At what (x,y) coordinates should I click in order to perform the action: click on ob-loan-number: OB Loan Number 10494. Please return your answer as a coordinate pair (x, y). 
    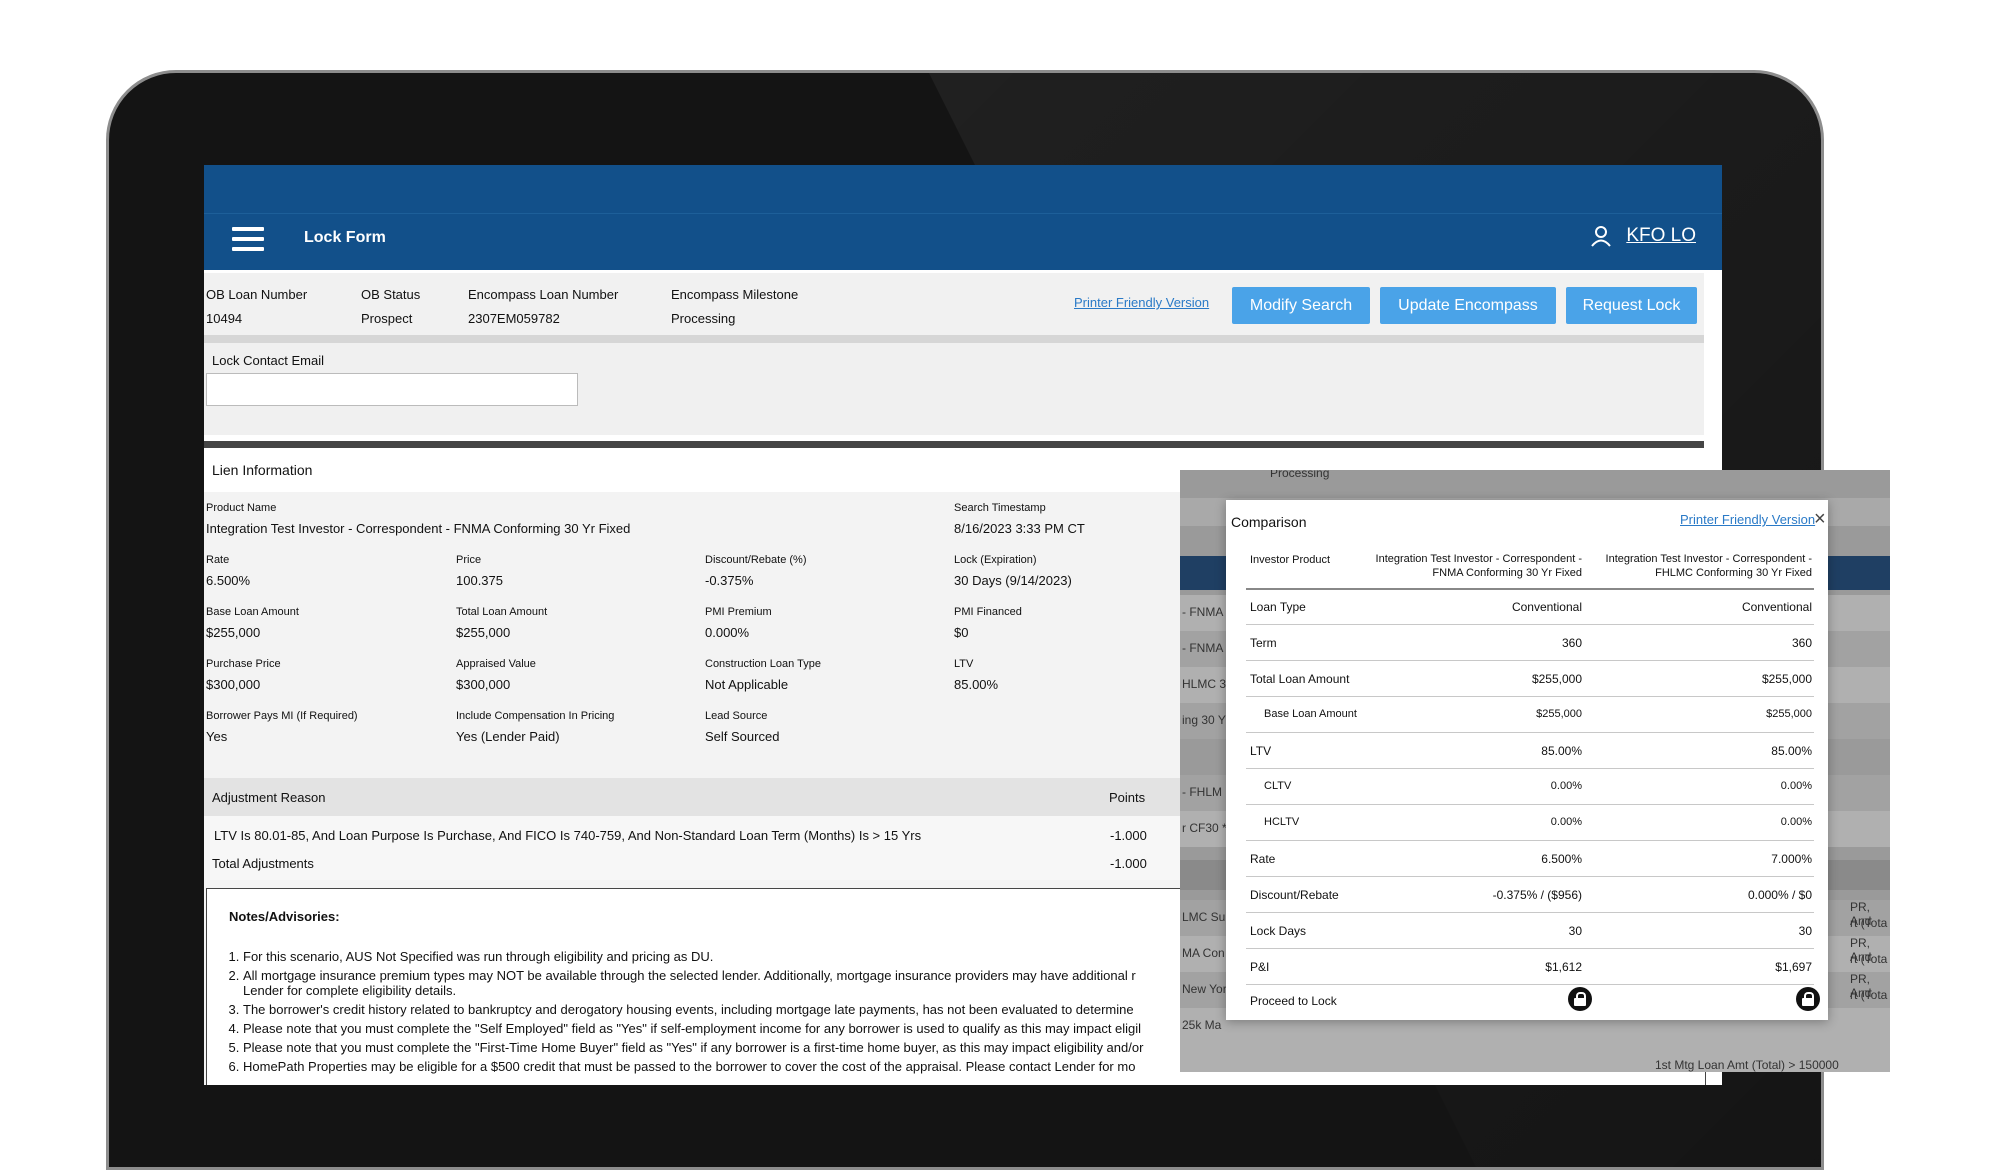
    Looking at the image, I should click on (257, 306).